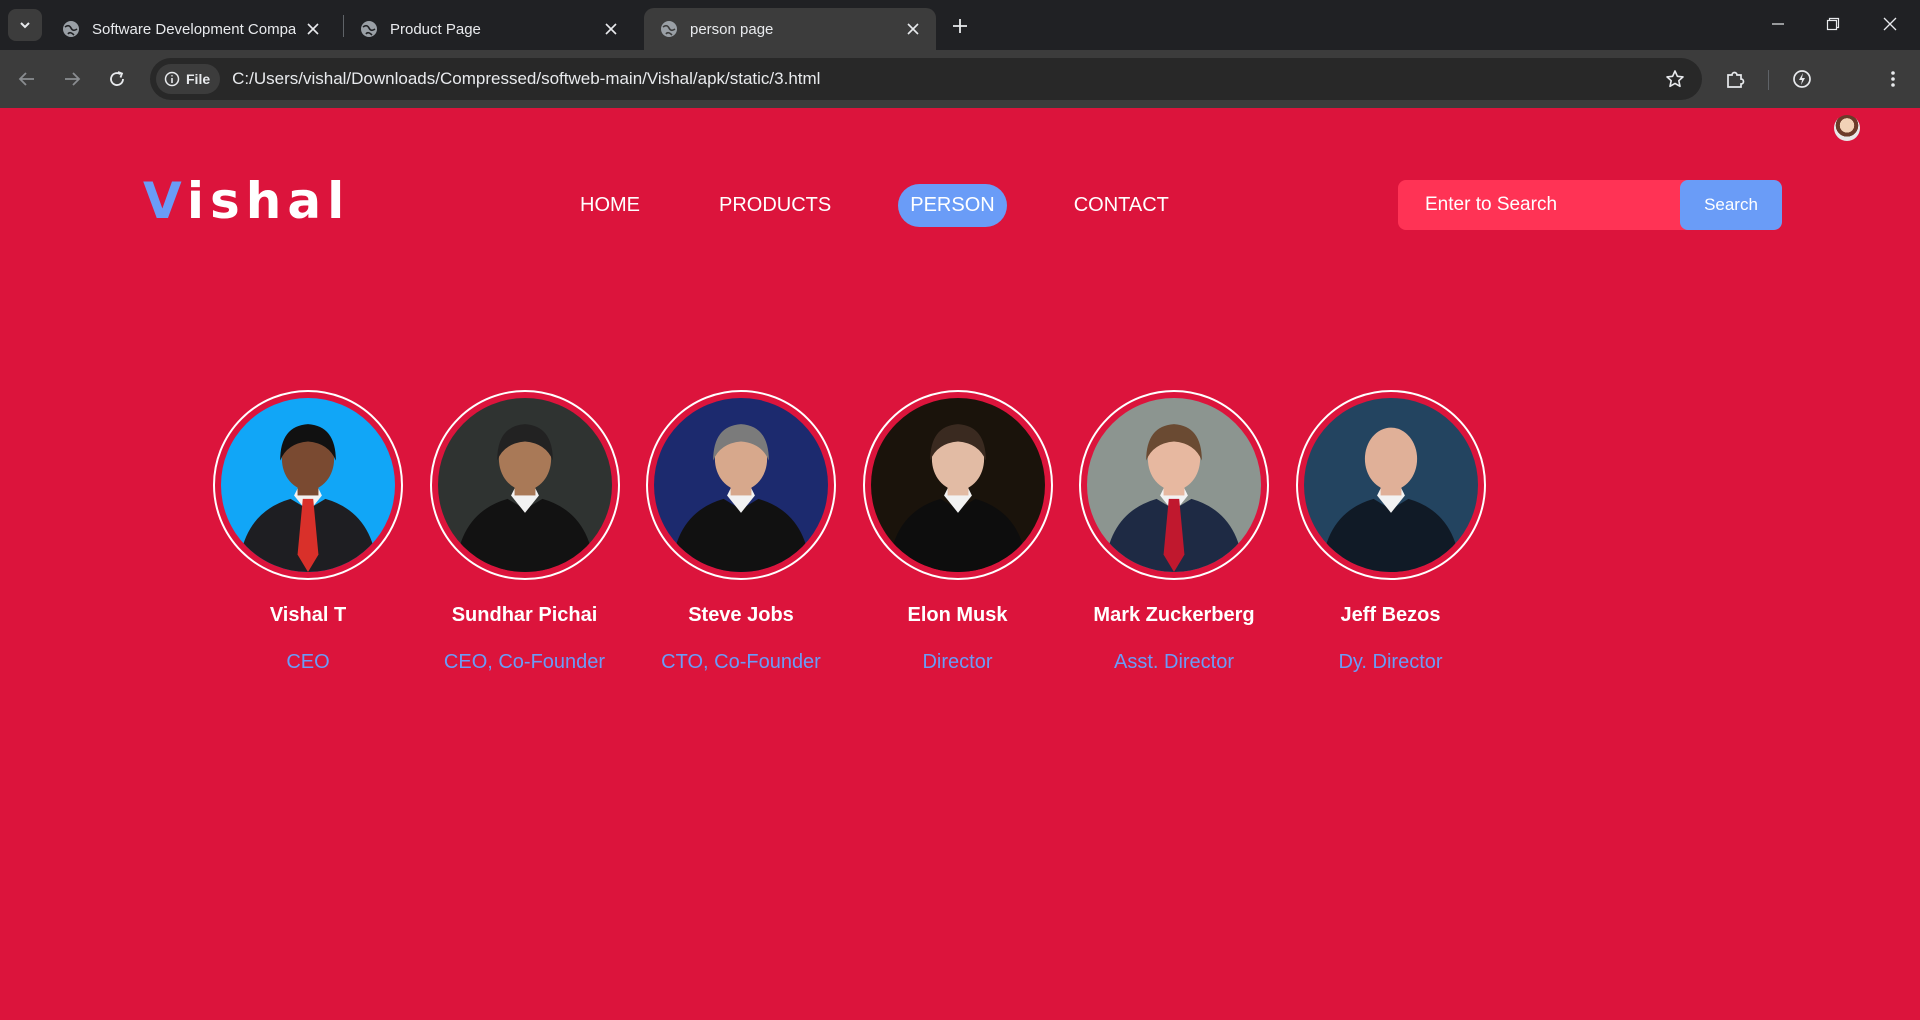 The height and width of the screenshot is (1020, 1920). I want to click on reload-icon, so click(117, 78).